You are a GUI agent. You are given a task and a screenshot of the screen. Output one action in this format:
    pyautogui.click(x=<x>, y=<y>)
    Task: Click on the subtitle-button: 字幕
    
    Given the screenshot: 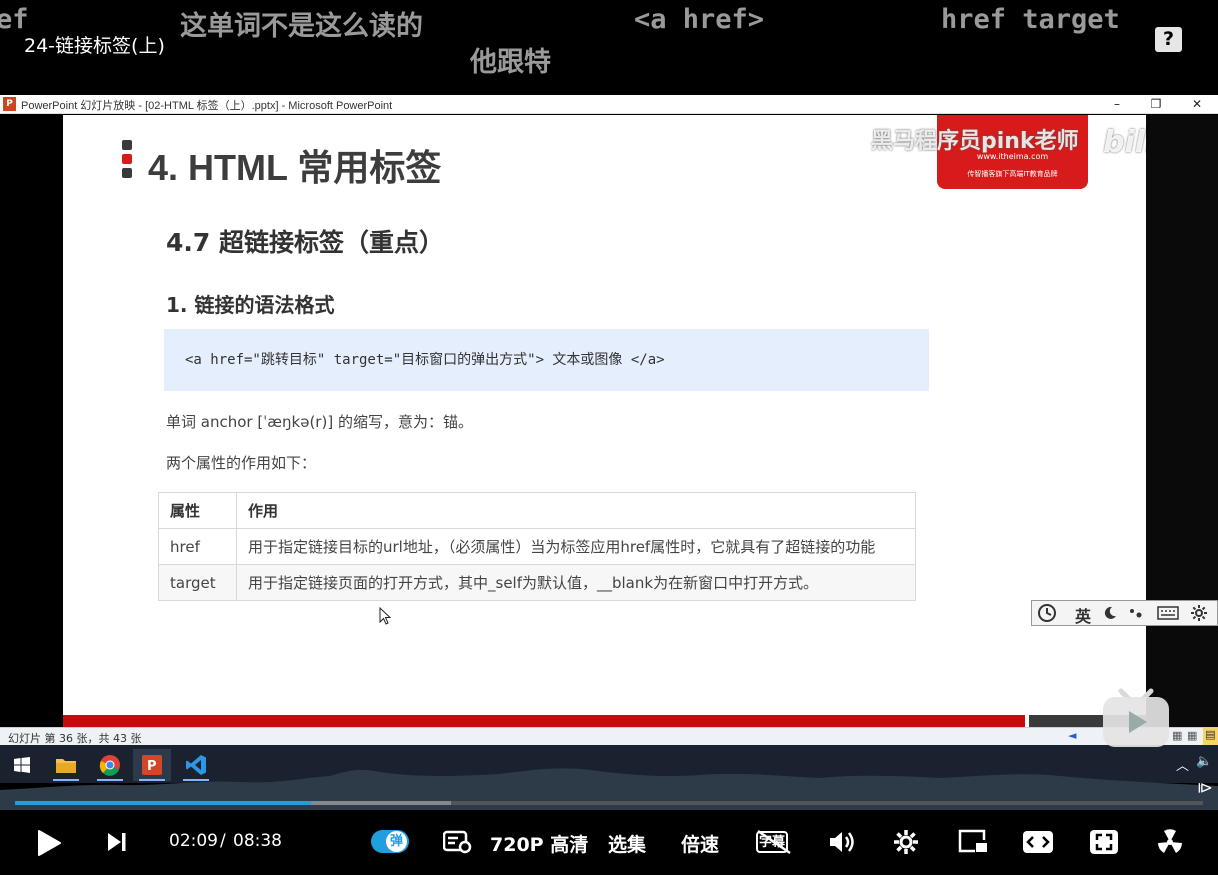 What is the action you would take?
    pyautogui.click(x=774, y=842)
    